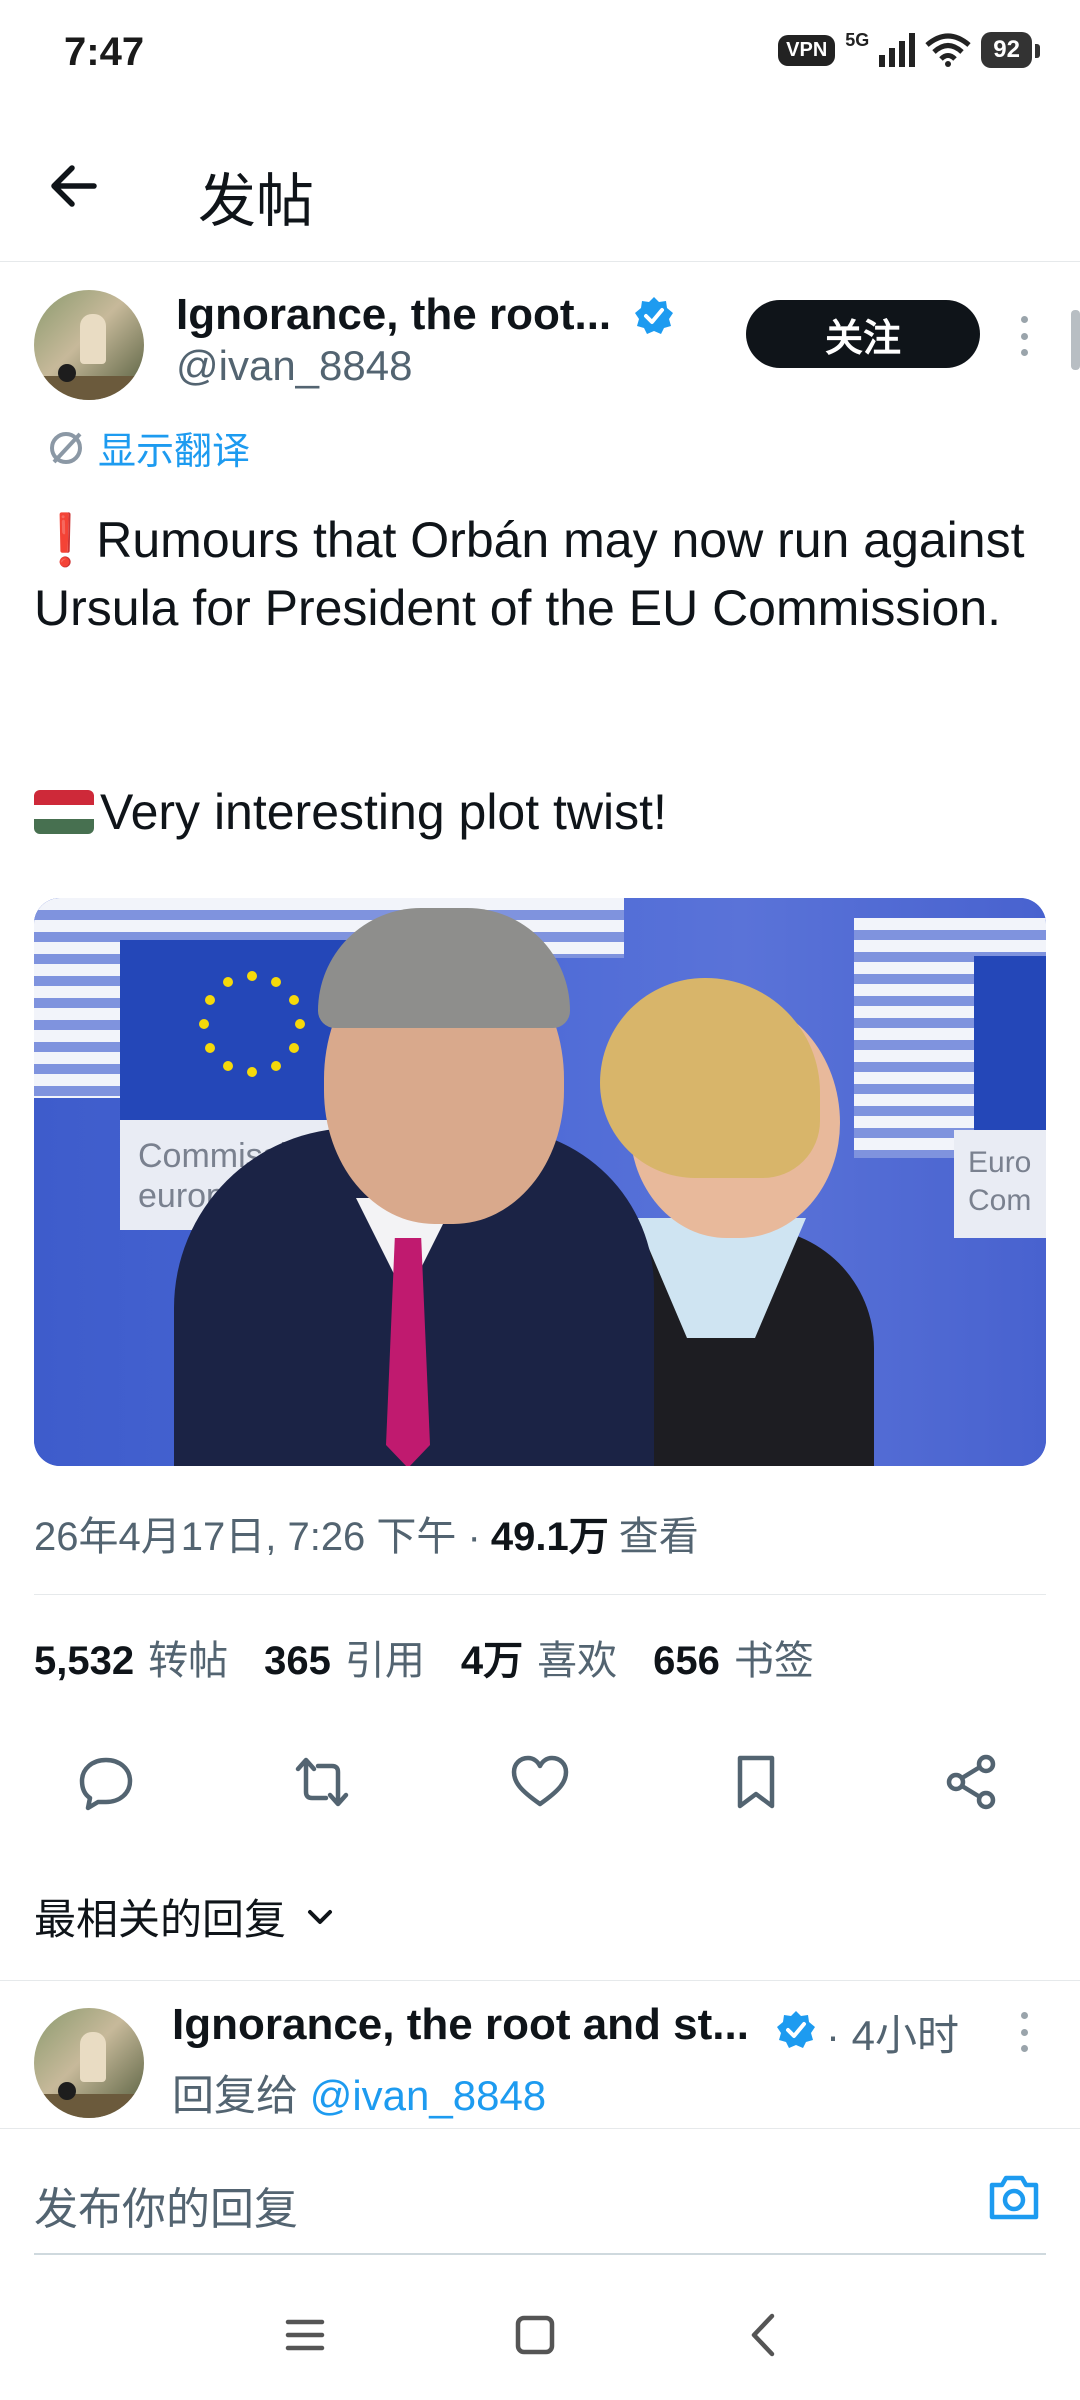 The width and height of the screenshot is (1080, 2400). I want to click on engagement-stats: 5,532 转帖 365 引用 4万 喜欢 656 书签, so click(442, 1657).